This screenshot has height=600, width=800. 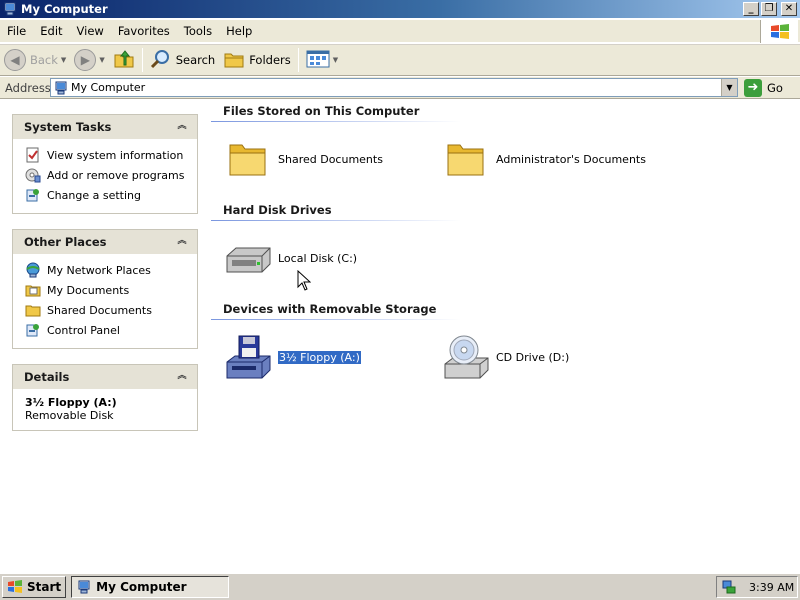 I want to click on mouse-cursor-icon, so click(x=304, y=280).